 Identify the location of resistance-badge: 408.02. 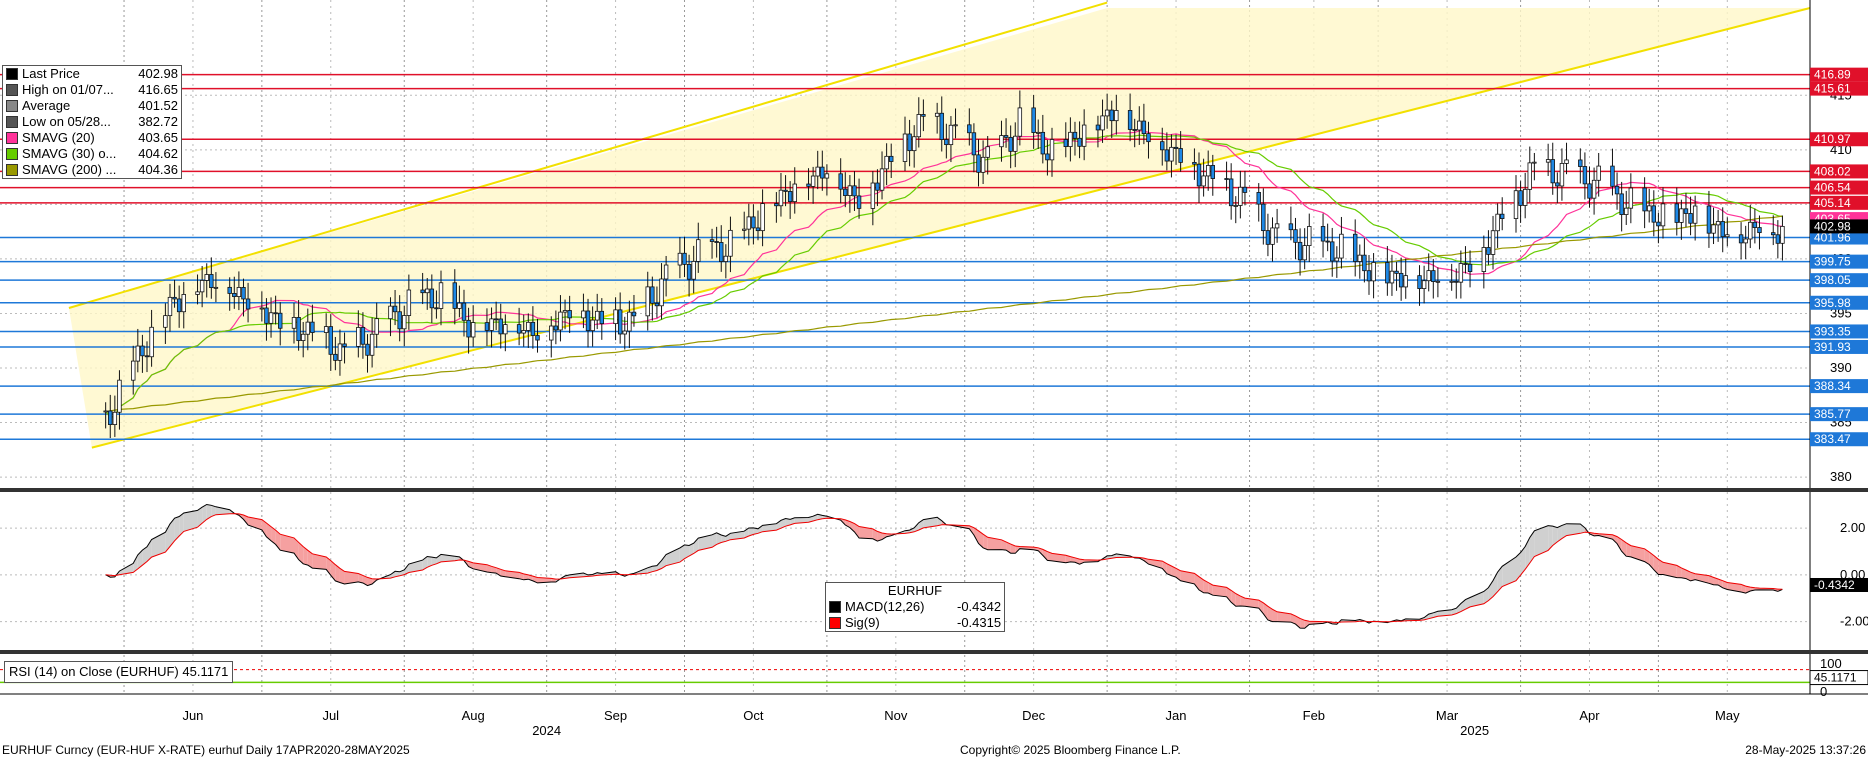
(1832, 171).